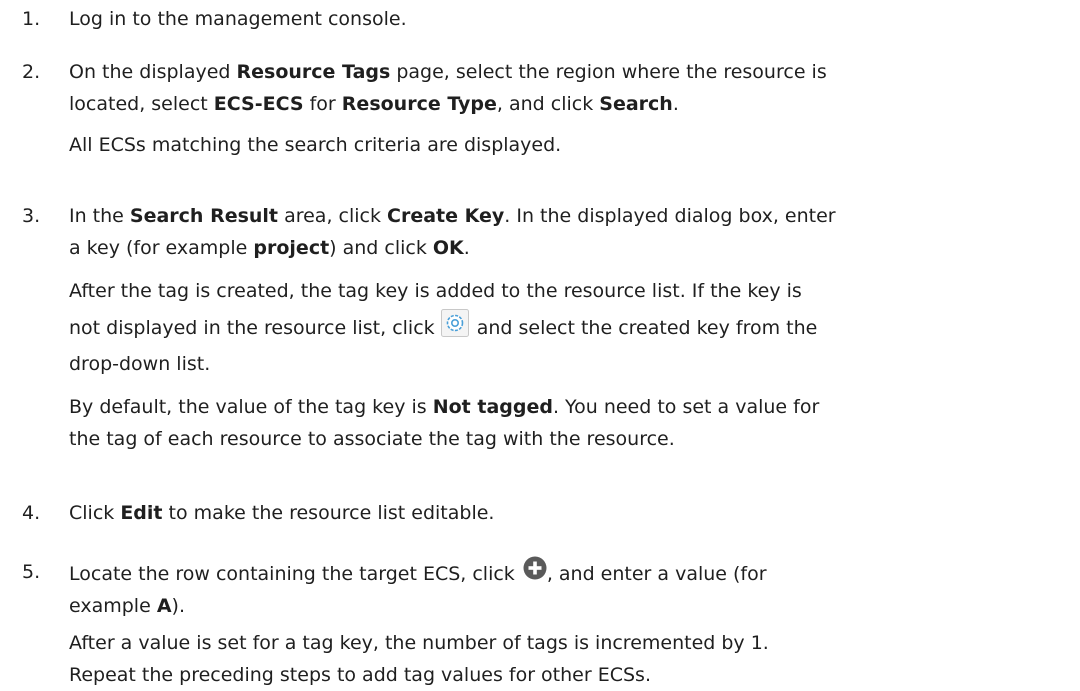 The width and height of the screenshot is (1080, 691). What do you see at coordinates (313, 72) in the screenshot?
I see `ui-term: Resource Tags` at bounding box center [313, 72].